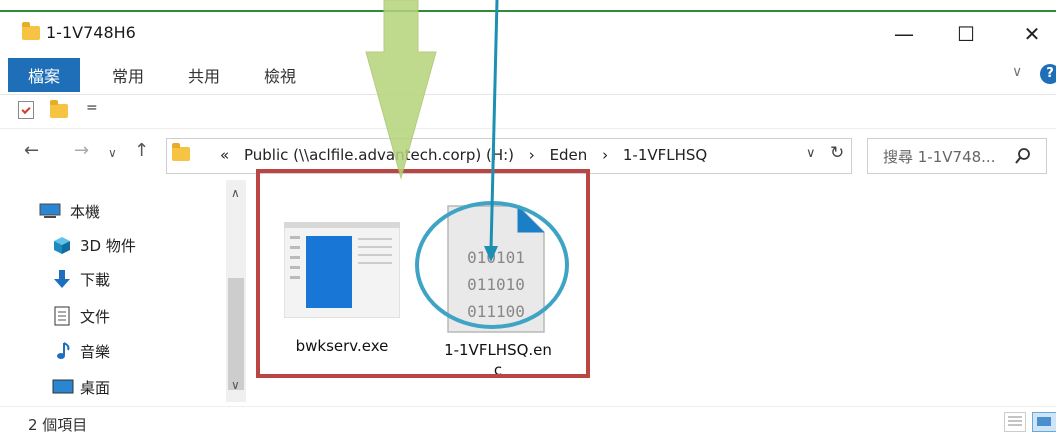  I want to click on details-view-button, so click(1015, 422).